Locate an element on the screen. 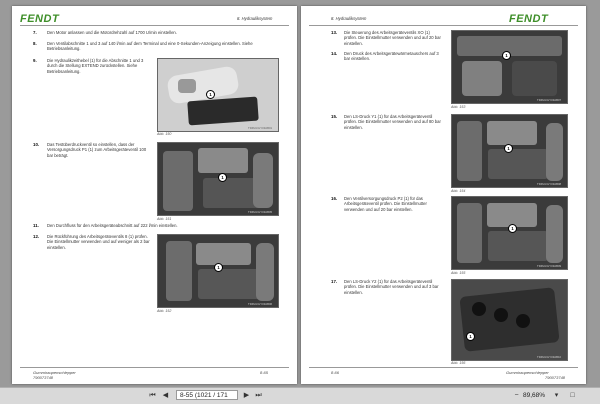 The width and height of the screenshot is (600, 404). figure-code: TR4M-FHY03AB05 is located at coordinates (260, 212).